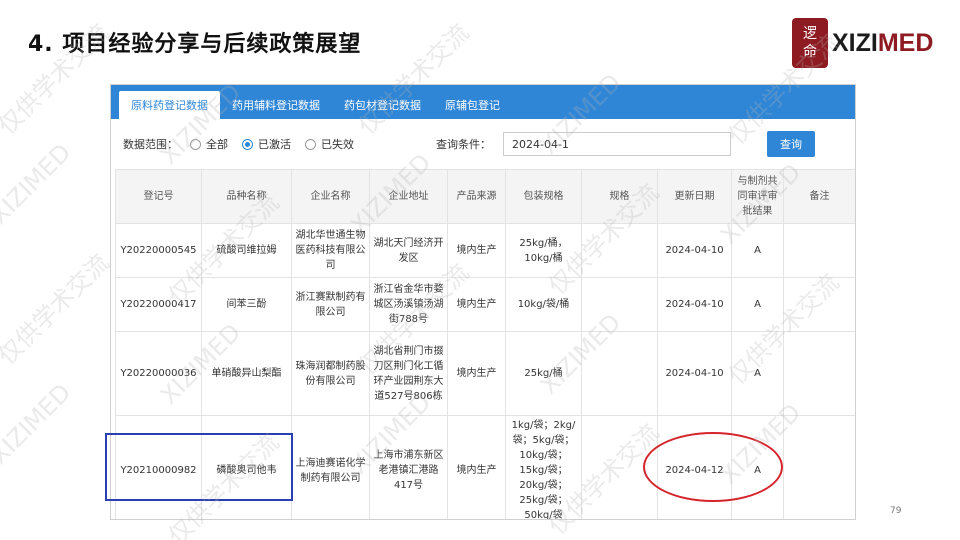 The height and width of the screenshot is (540, 960). Describe the element at coordinates (543, 250) in the screenshot. I see `package-spec-cell: 25kg/桶，10kg/桶` at that location.